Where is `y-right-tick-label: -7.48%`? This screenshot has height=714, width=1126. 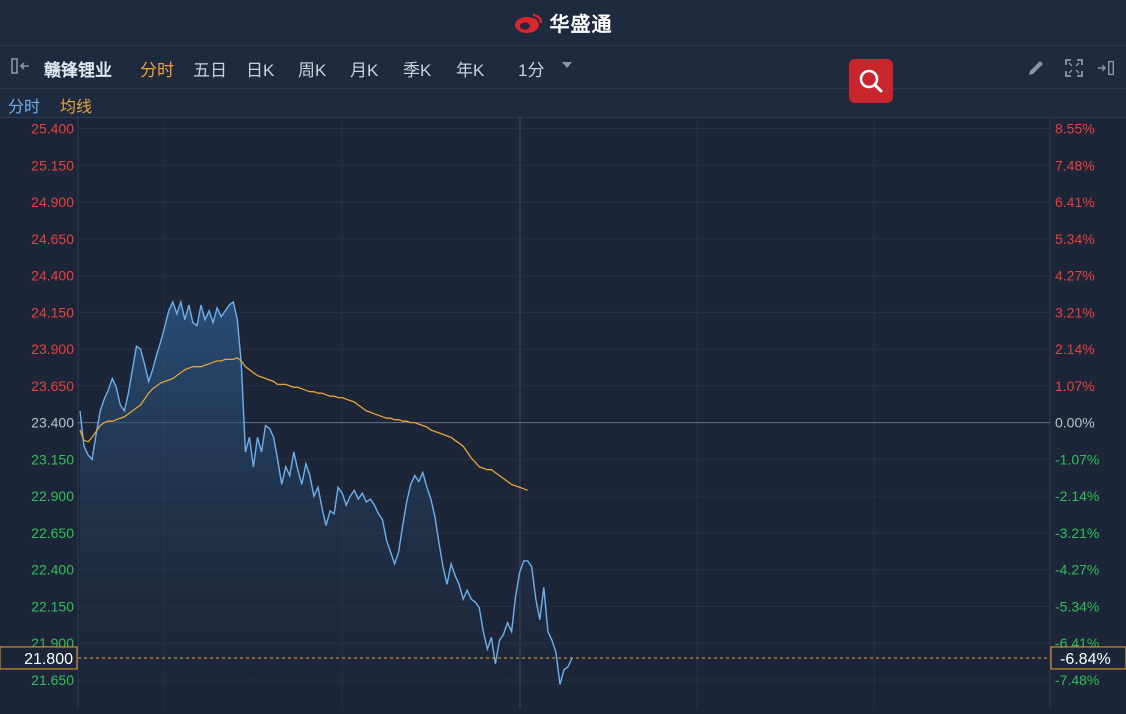 y-right-tick-label: -7.48% is located at coordinates (1077, 680).